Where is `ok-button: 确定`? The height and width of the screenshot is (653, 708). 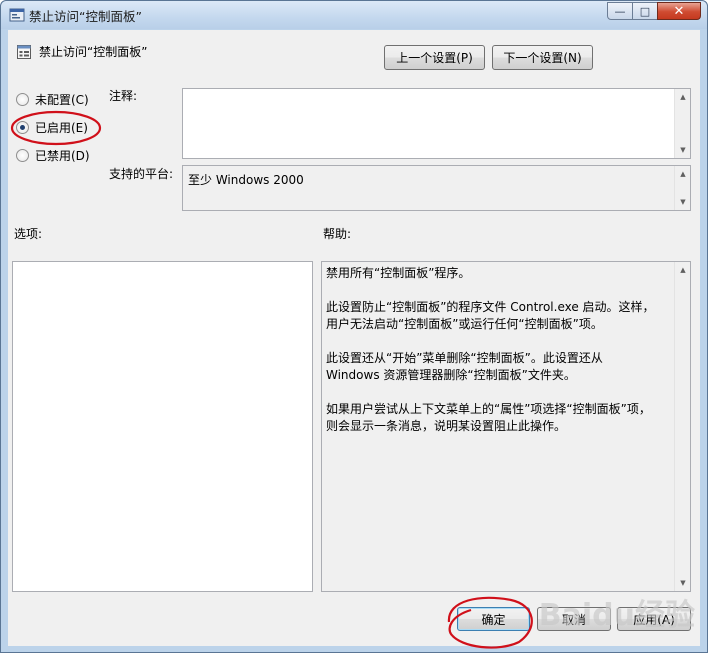 ok-button: 确定 is located at coordinates (493, 619).